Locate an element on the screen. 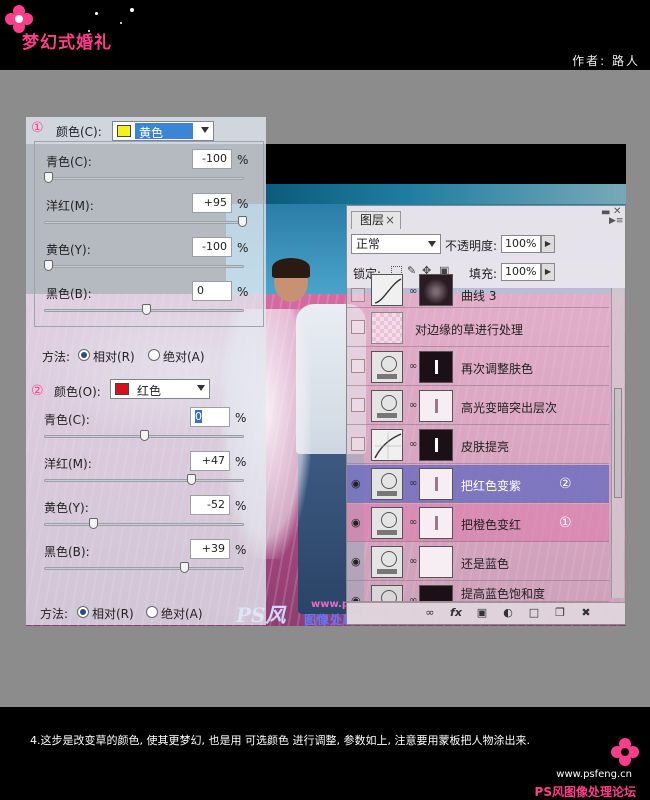  percent-sign: % is located at coordinates (241, 506).